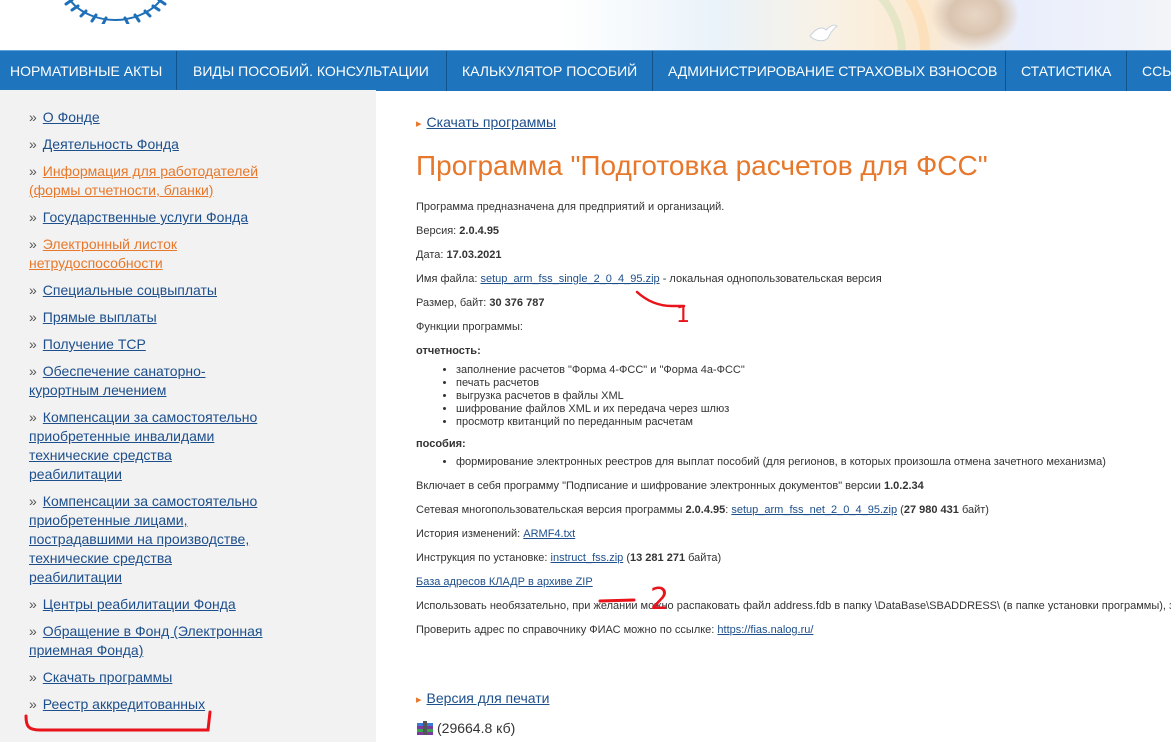  I want to click on sidebar-item-rehab-centers: » Центры реабилитации Фонда, so click(132, 604).